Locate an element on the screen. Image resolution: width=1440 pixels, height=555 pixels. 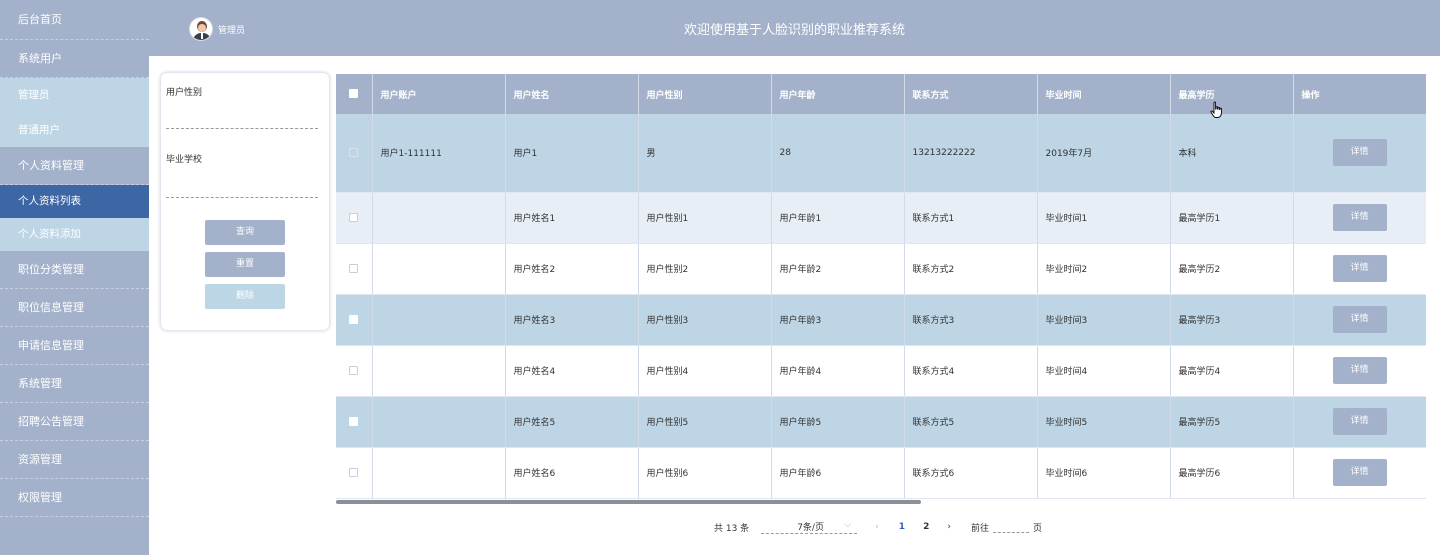
sidebar-subitem-profile-list: 个人资料列表 is located at coordinates (74, 201).